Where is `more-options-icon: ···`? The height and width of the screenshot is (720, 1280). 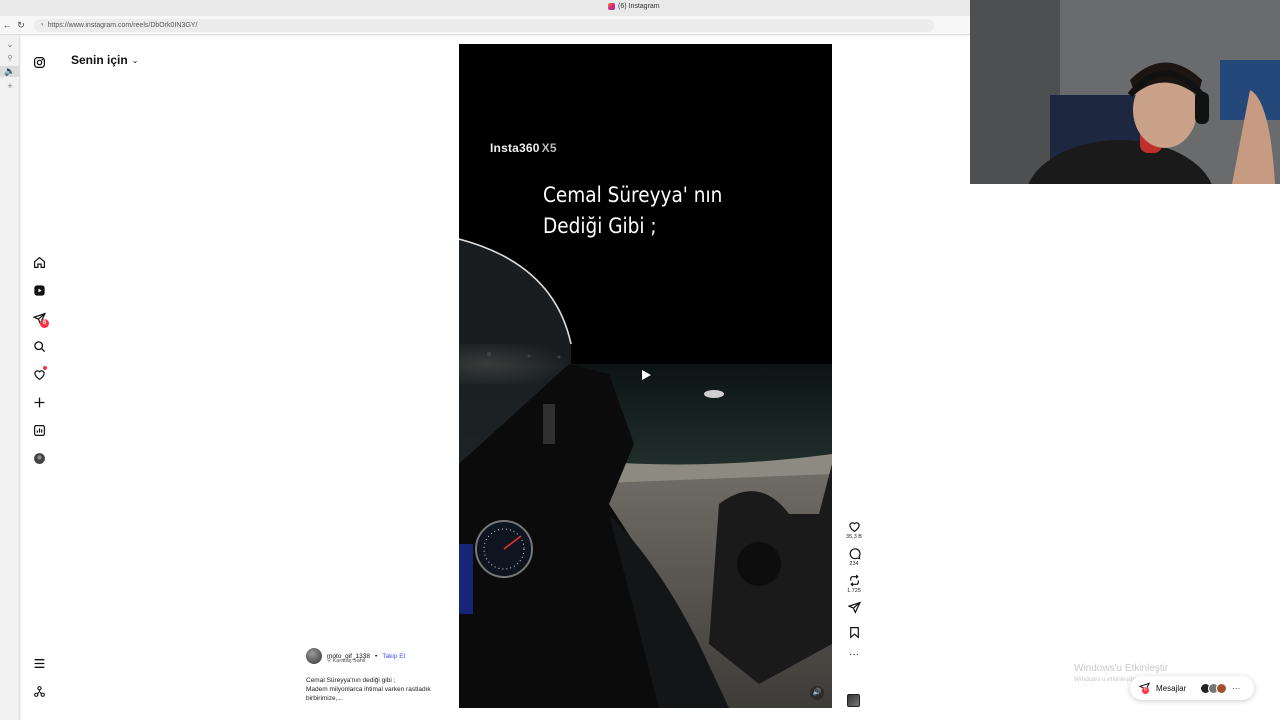 more-options-icon: ··· is located at coordinates (854, 655).